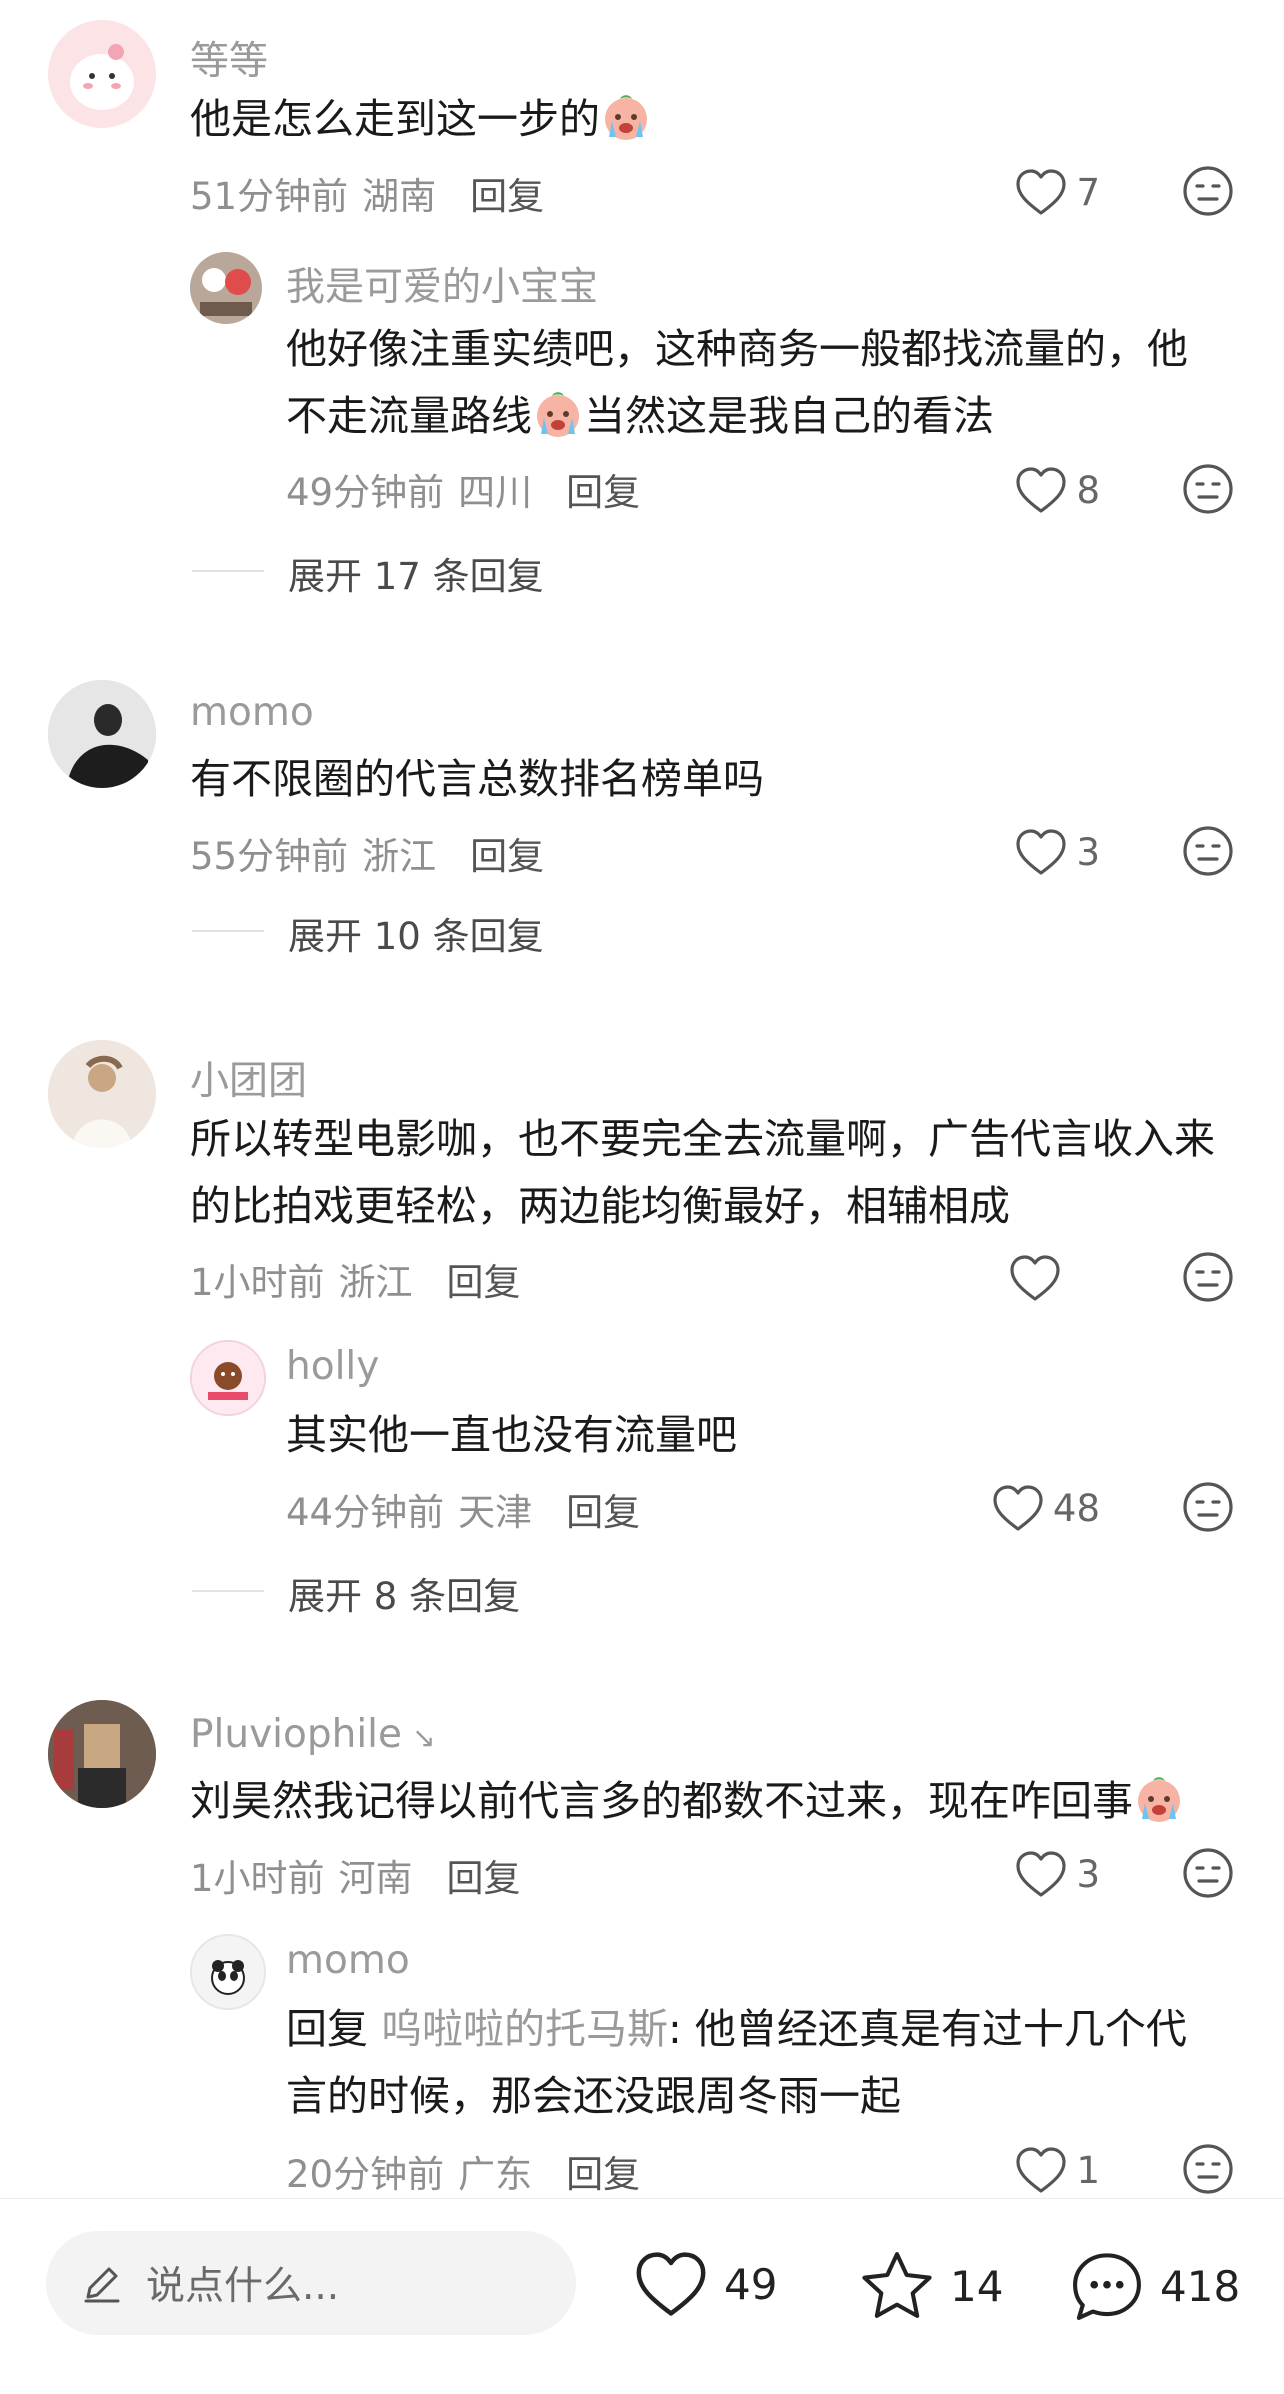 Image resolution: width=1284 pixels, height=2394 pixels. I want to click on comment-text-content: 他是怎么走到这一步的, so click(395, 119).